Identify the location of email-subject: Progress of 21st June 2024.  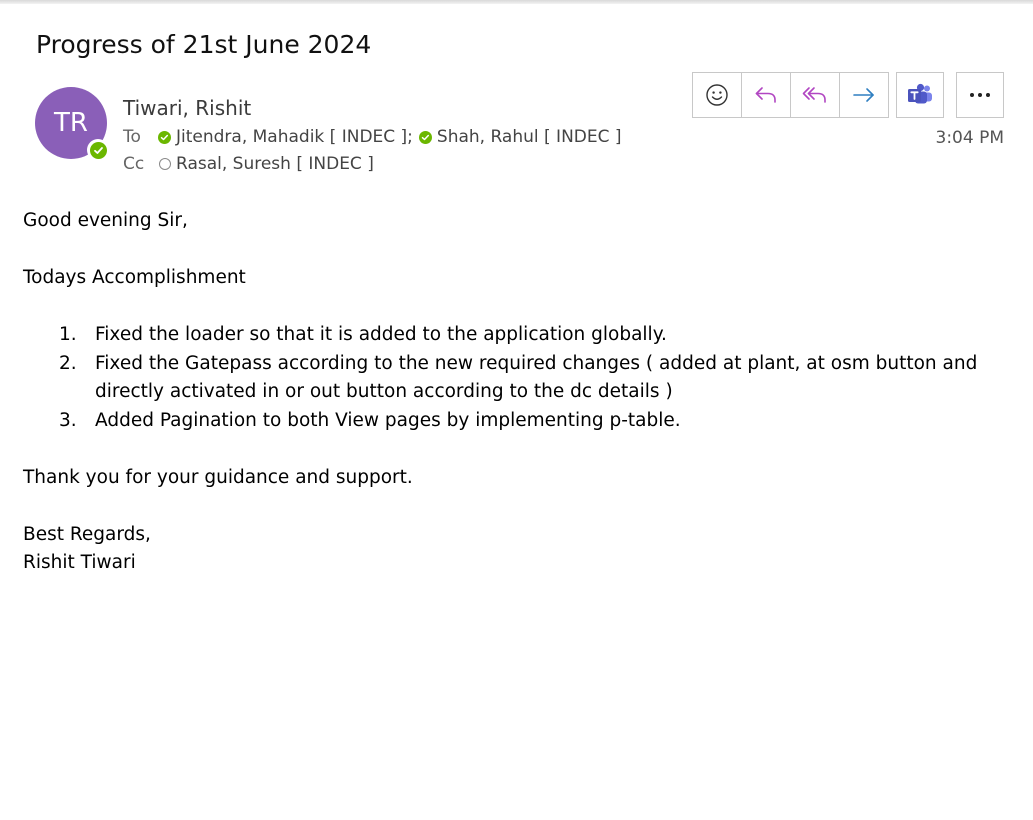
(204, 44).